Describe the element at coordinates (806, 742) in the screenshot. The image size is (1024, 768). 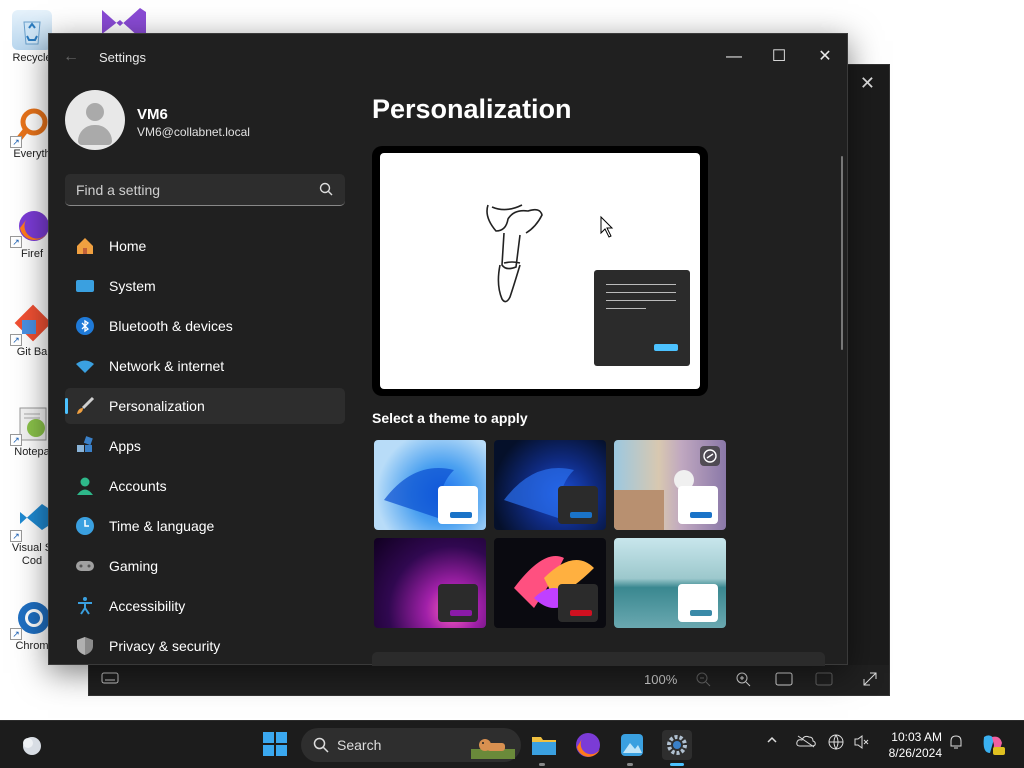
I see `onedrive-icon` at that location.